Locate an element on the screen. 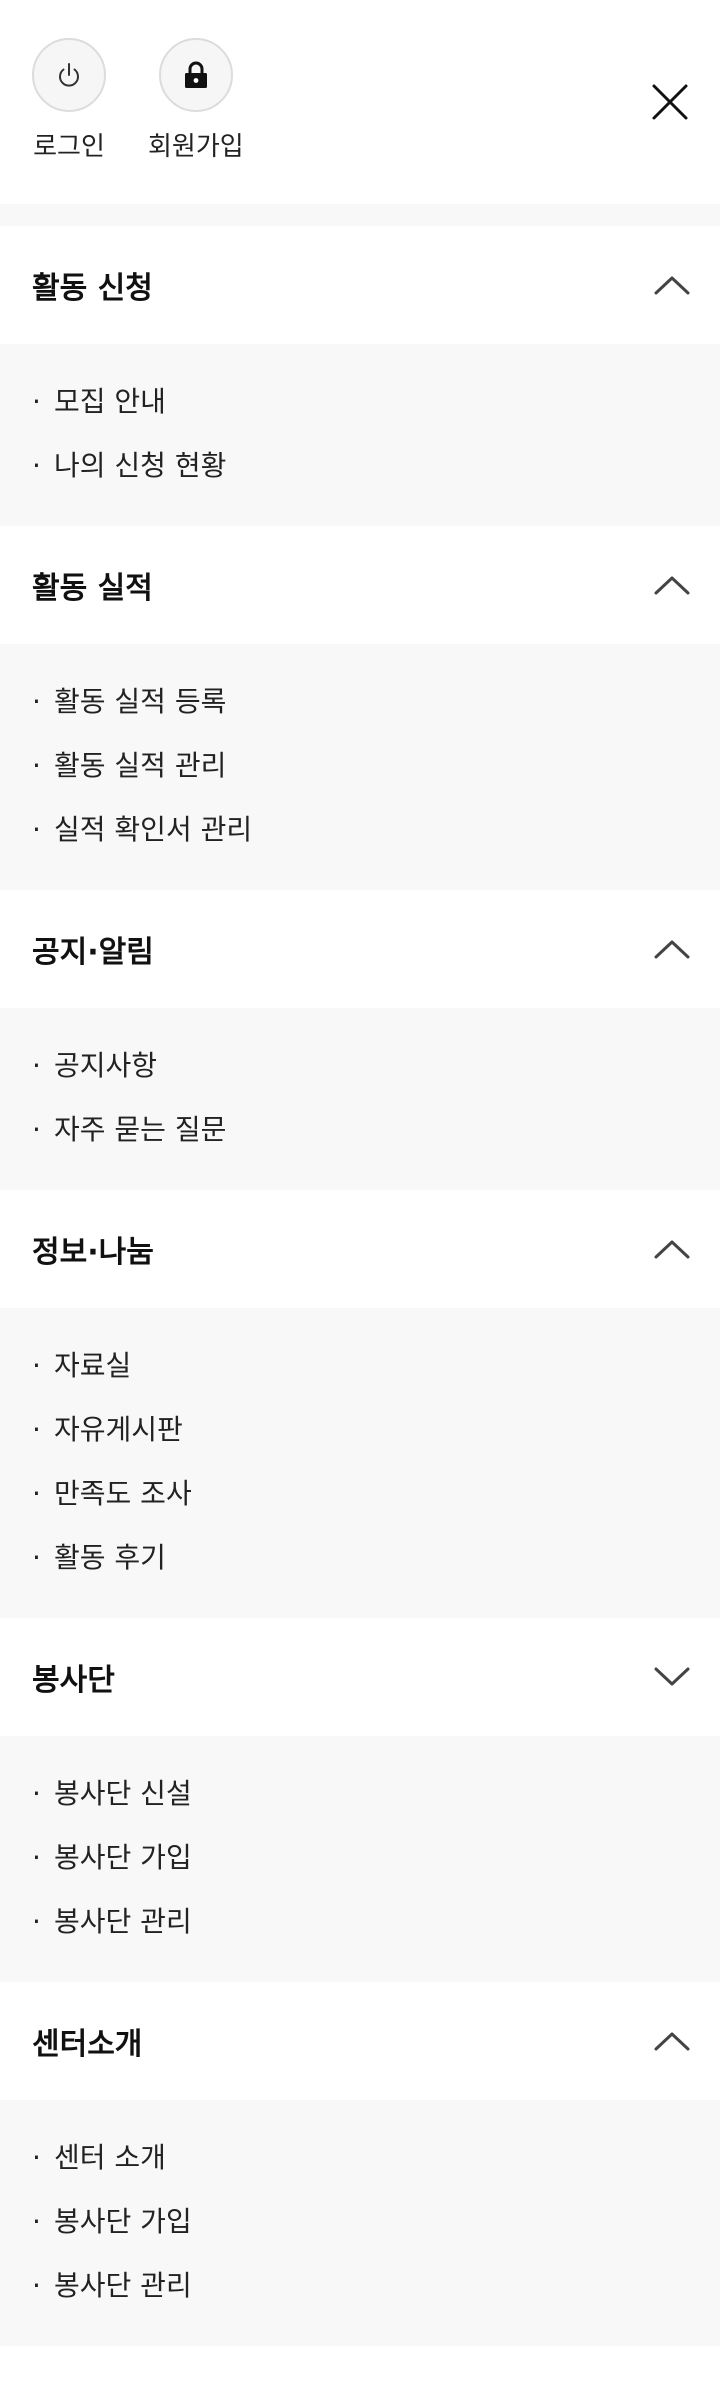  signup-button: 회원가입 is located at coordinates (196, 100).